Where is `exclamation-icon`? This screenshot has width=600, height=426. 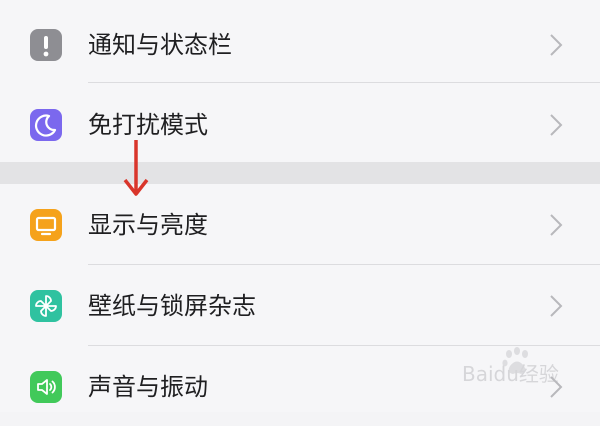 exclamation-icon is located at coordinates (46, 45).